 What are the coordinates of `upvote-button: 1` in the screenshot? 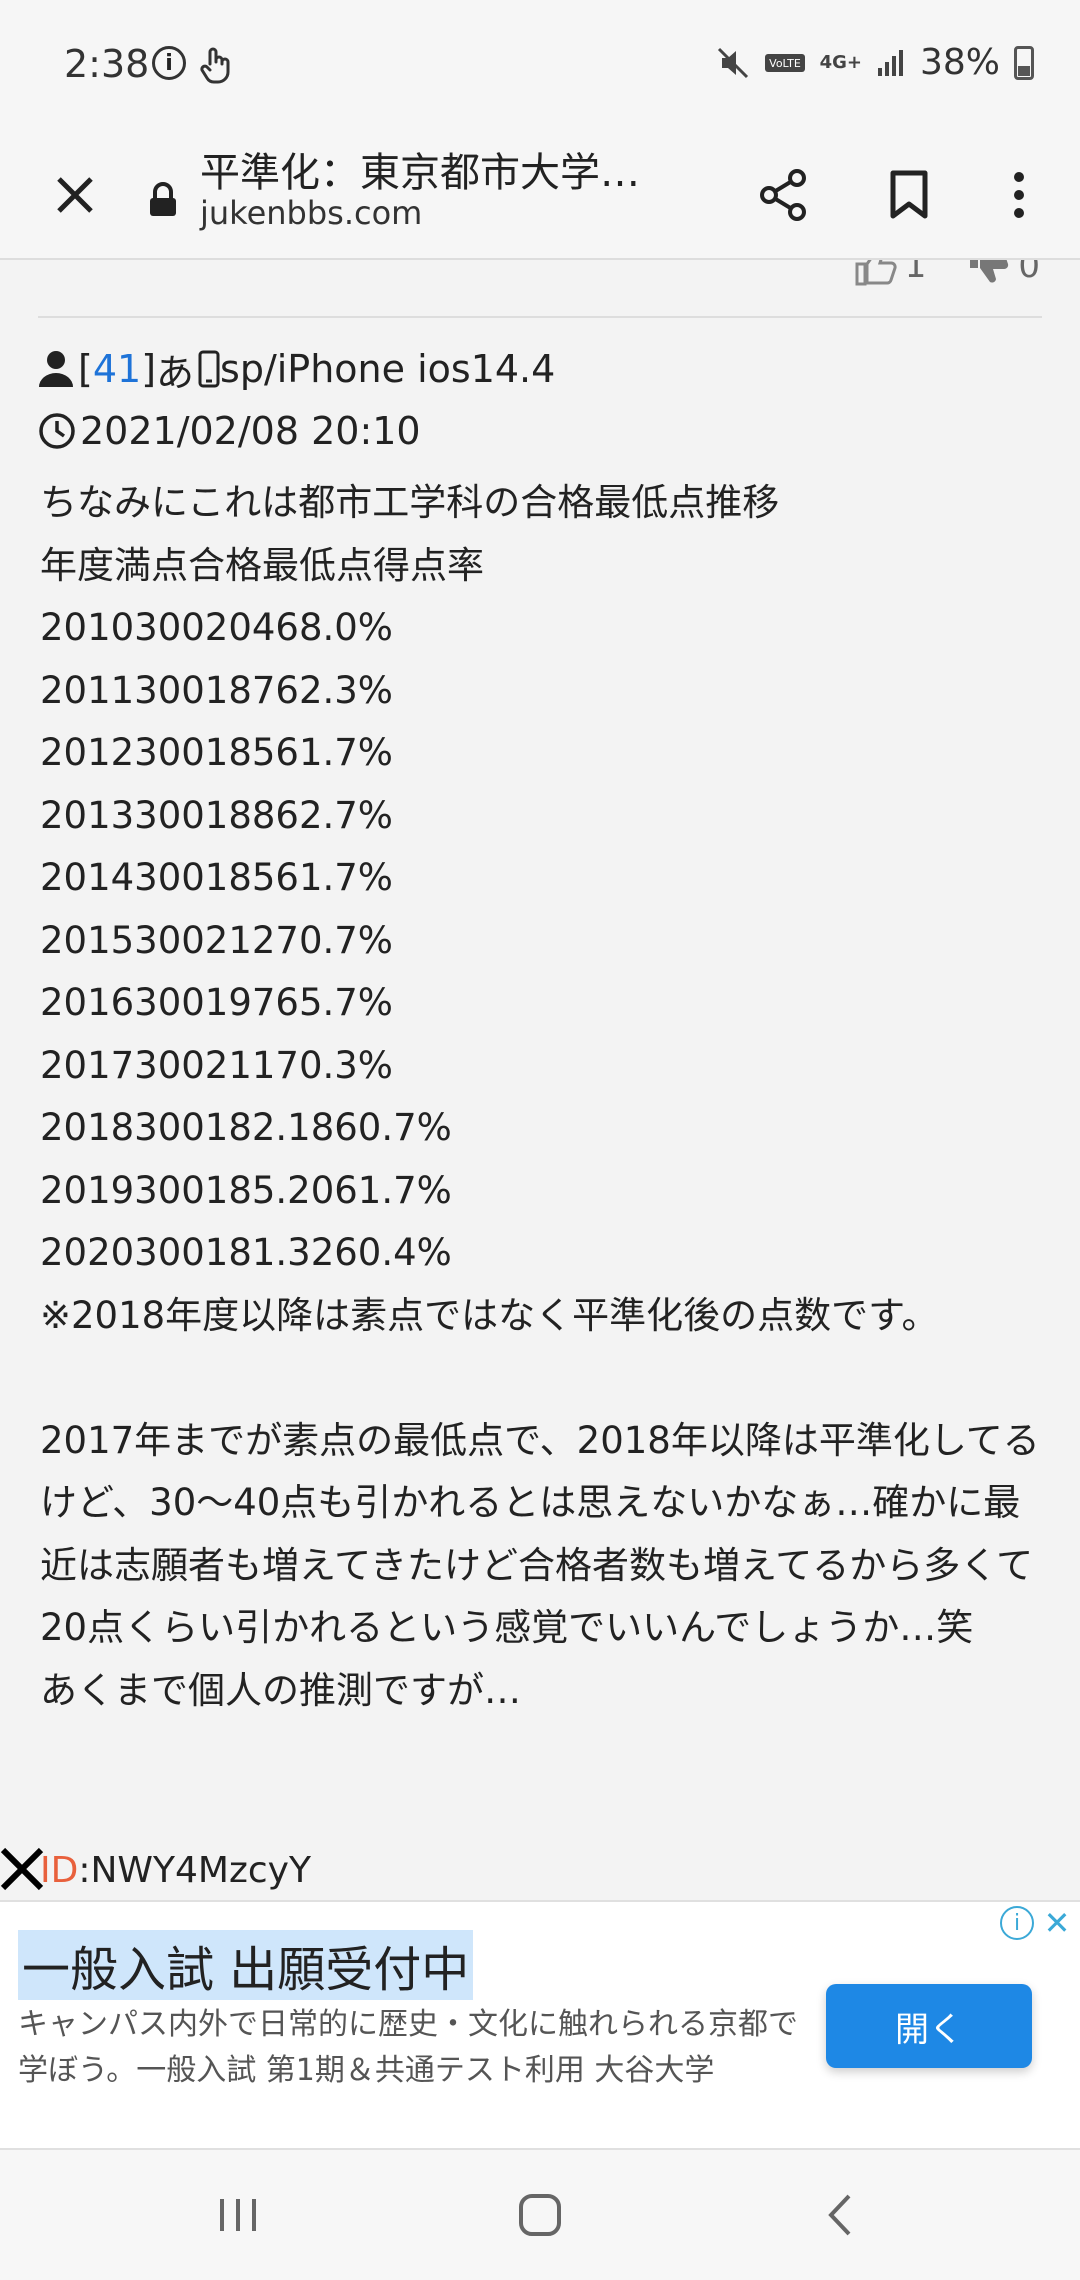 It's located at (890, 273).